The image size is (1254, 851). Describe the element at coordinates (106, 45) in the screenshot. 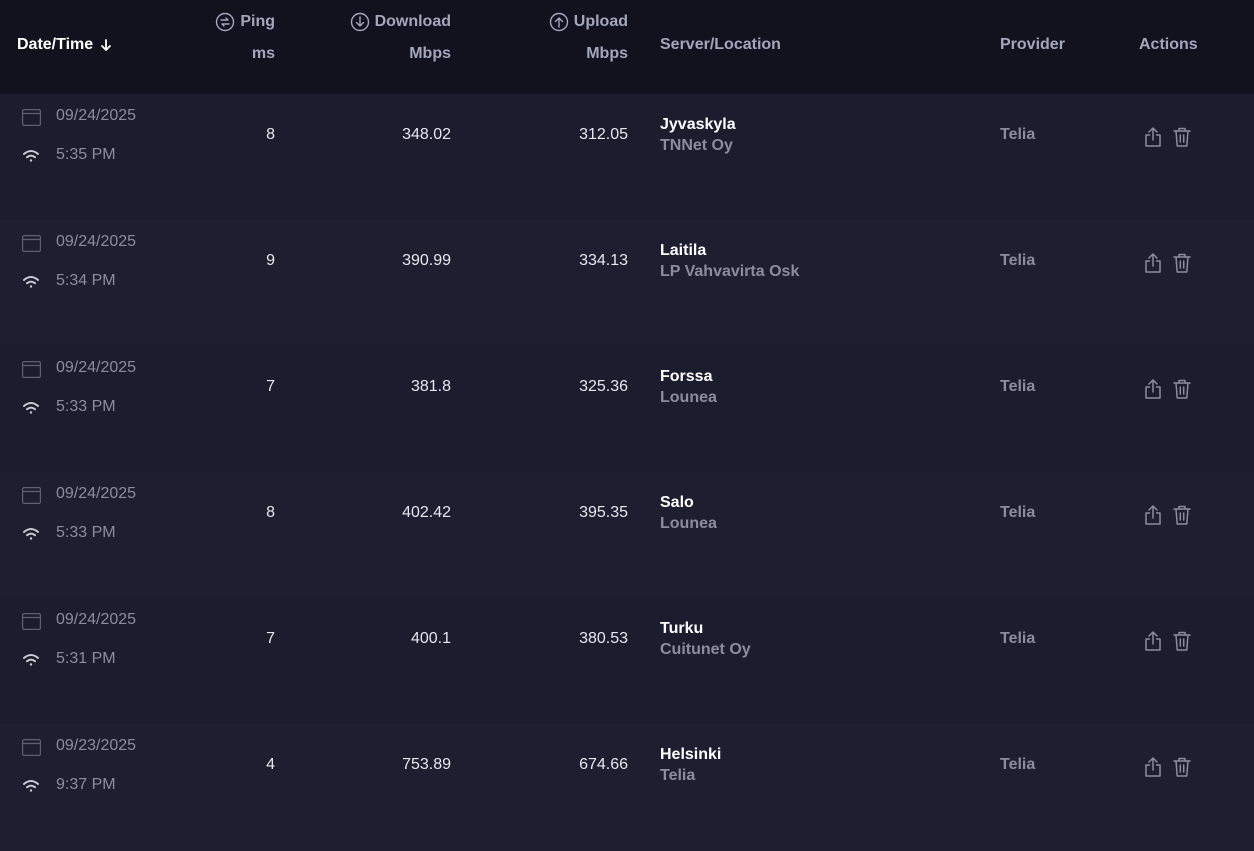

I see `sort-arrow-down-icon` at that location.